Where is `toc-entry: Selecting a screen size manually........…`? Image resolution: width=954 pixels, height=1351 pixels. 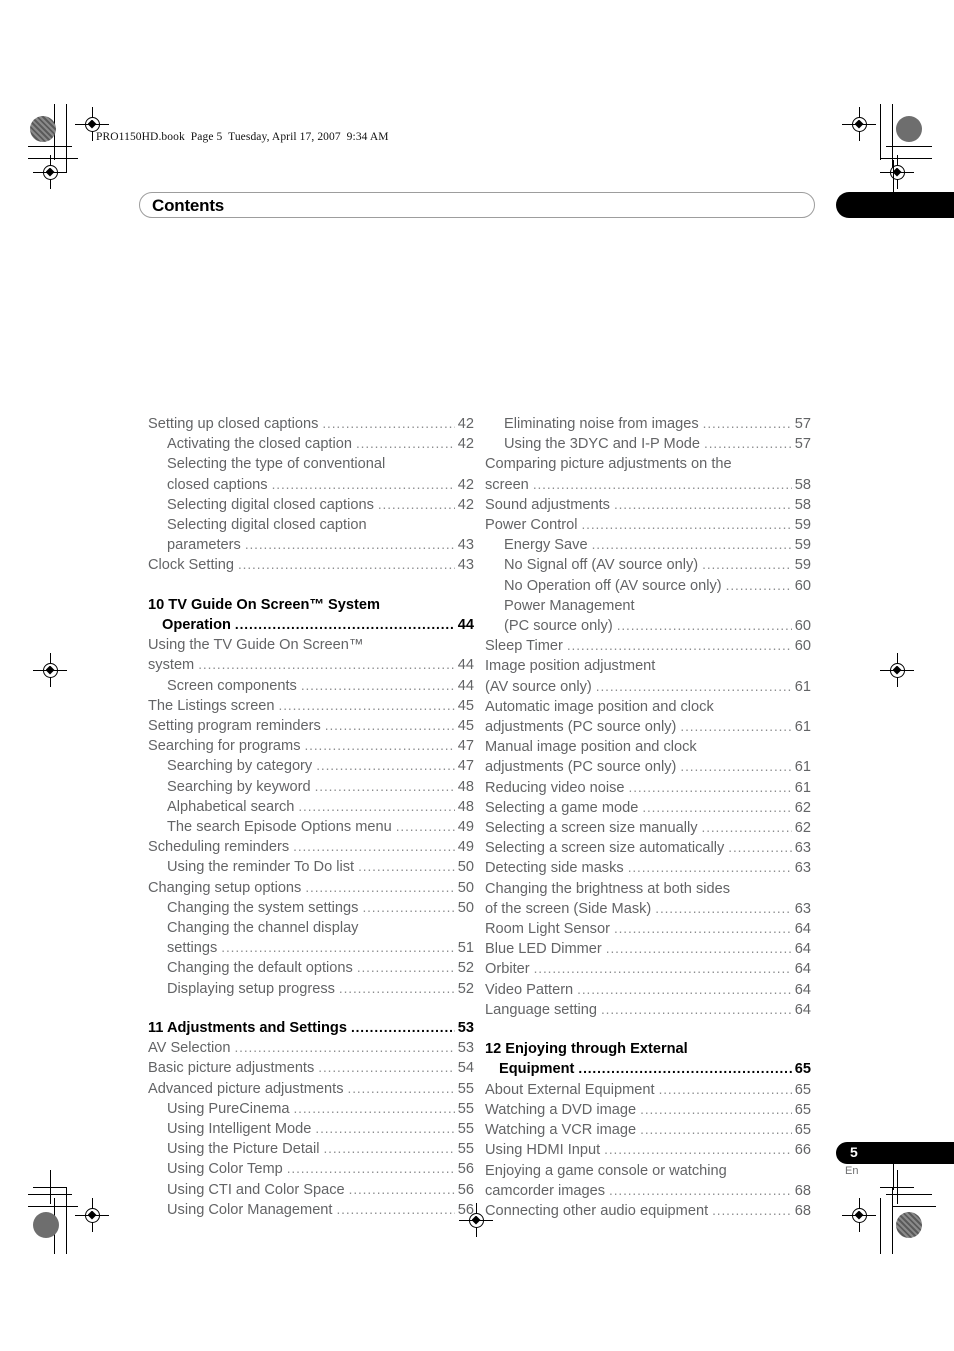
toc-entry: Selecting a screen size manually........… is located at coordinates (648, 828).